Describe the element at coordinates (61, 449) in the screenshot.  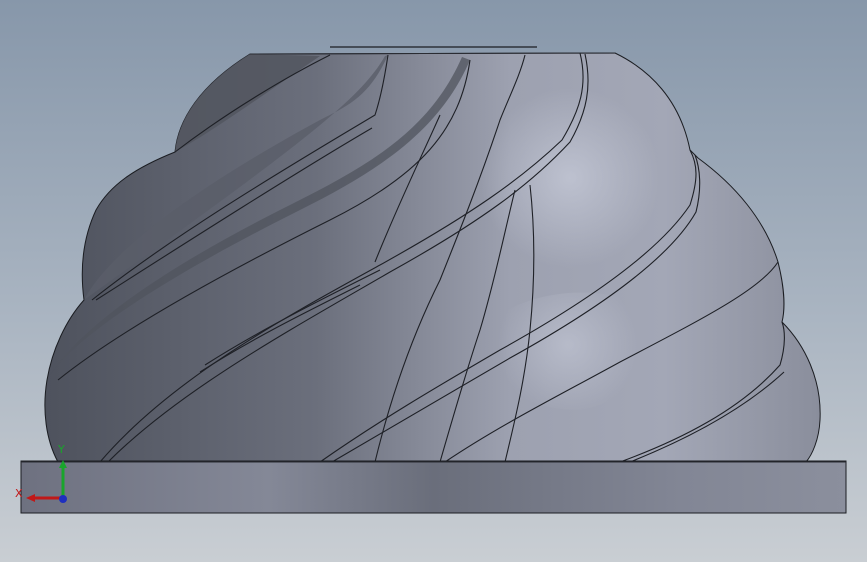
I see `triad-y-label: Y` at that location.